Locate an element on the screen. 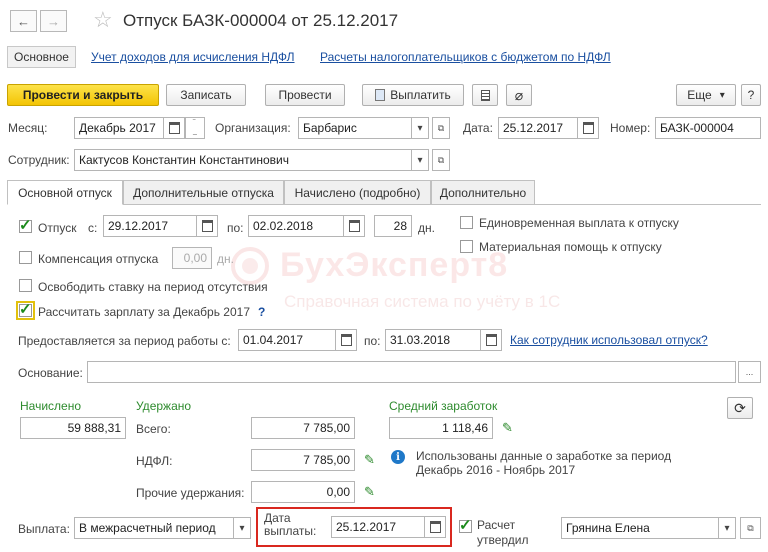  calc-salary-checkbox is located at coordinates (25, 310).